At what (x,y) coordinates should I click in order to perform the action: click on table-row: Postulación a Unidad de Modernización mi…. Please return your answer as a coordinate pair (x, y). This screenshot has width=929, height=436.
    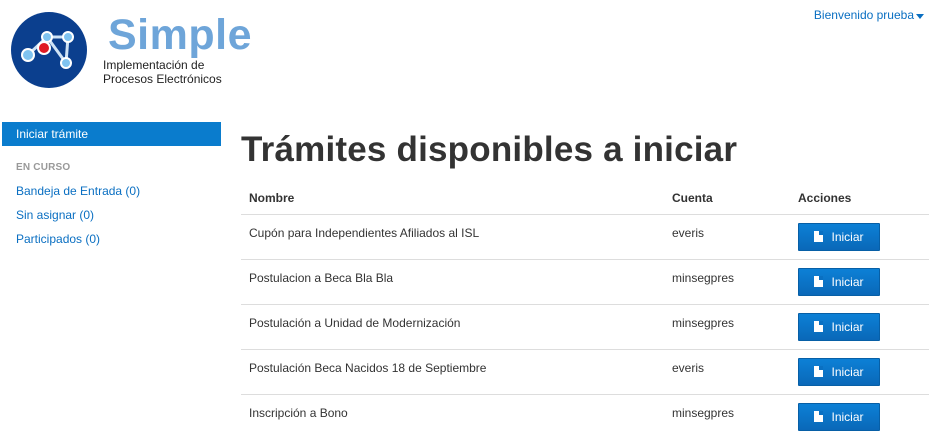
    Looking at the image, I should click on (585, 326).